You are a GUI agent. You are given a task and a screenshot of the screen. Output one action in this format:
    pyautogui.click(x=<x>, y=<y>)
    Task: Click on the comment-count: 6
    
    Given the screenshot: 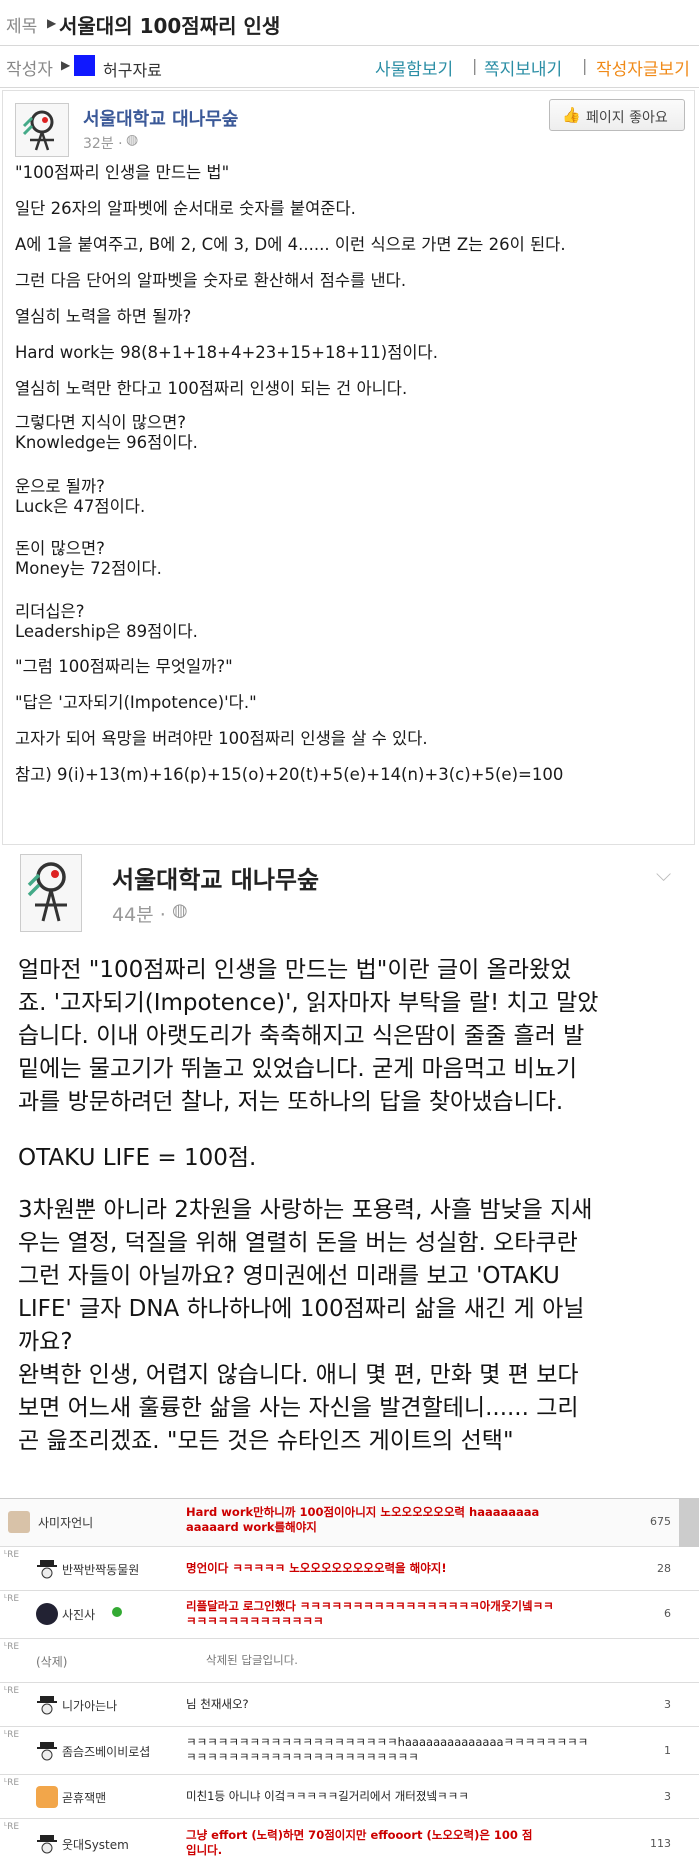 What is the action you would take?
    pyautogui.click(x=667, y=1613)
    